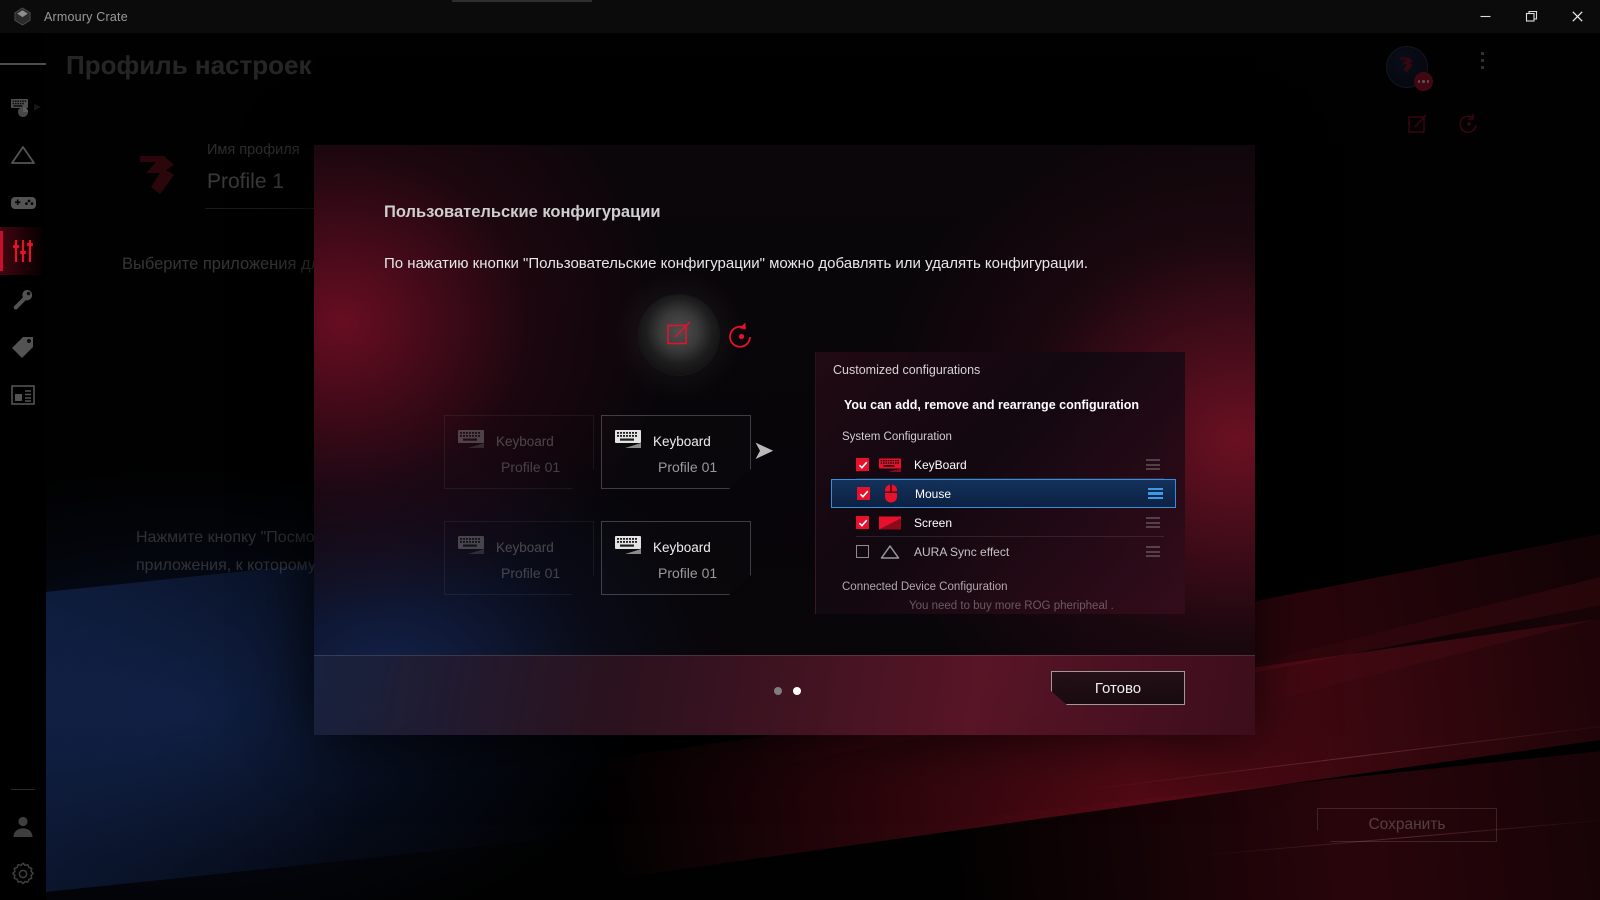 This screenshot has width=1600, height=900. I want to click on save-button-label: Сохранить, so click(1407, 824).